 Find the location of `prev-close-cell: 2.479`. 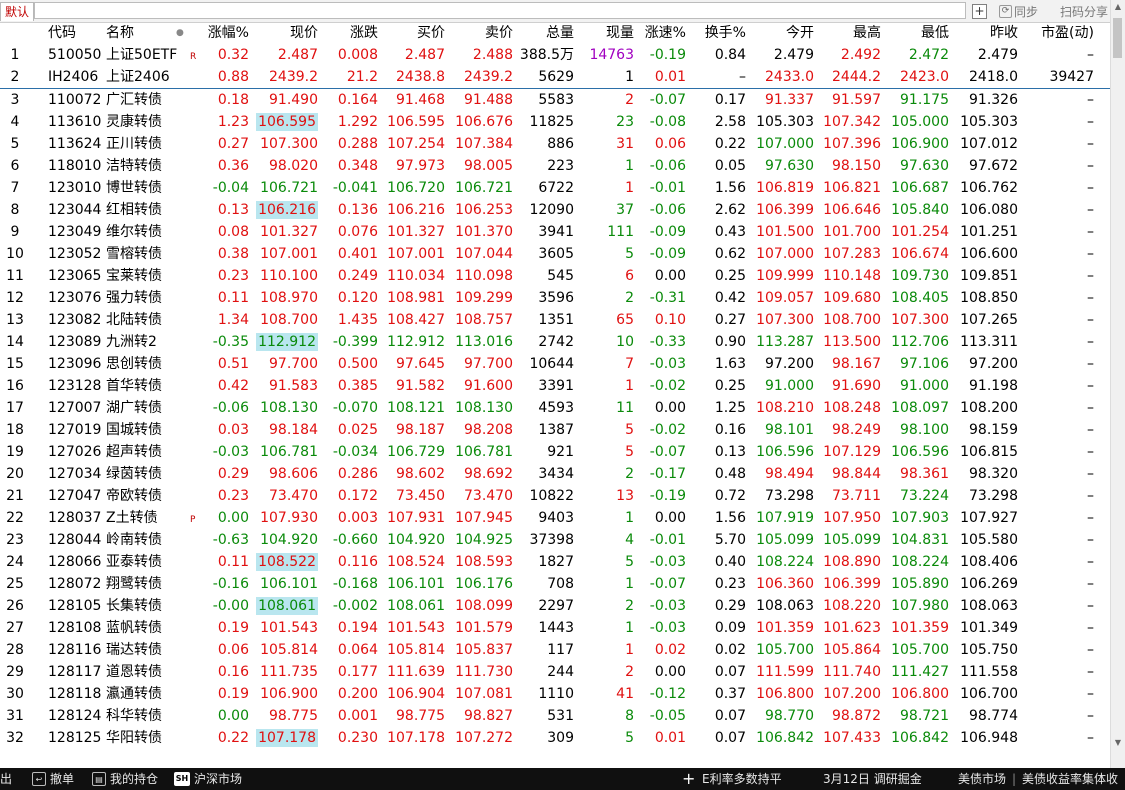

prev-close-cell: 2.479 is located at coordinates (997, 55).